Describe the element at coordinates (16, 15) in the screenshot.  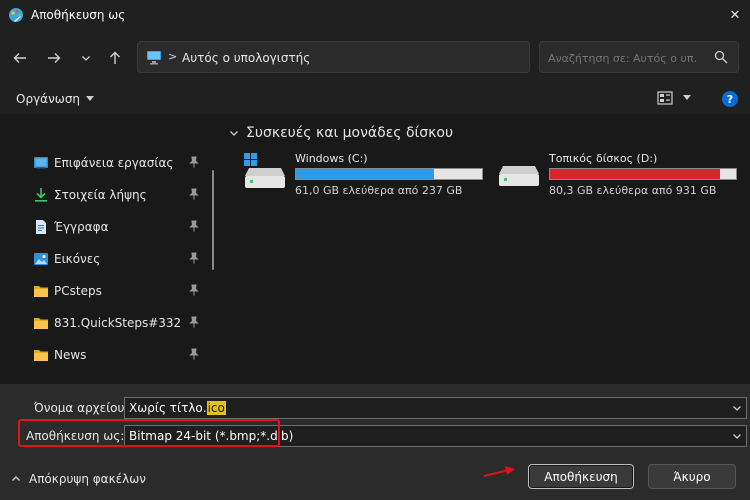
I see `paint-app-icon` at that location.